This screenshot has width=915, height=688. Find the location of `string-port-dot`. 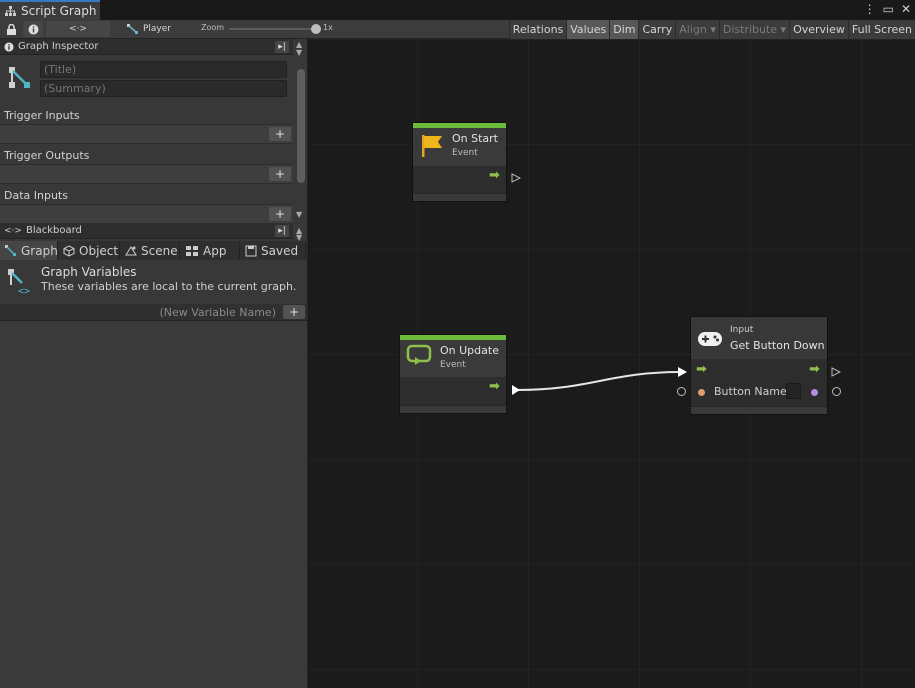

string-port-dot is located at coordinates (701, 392).